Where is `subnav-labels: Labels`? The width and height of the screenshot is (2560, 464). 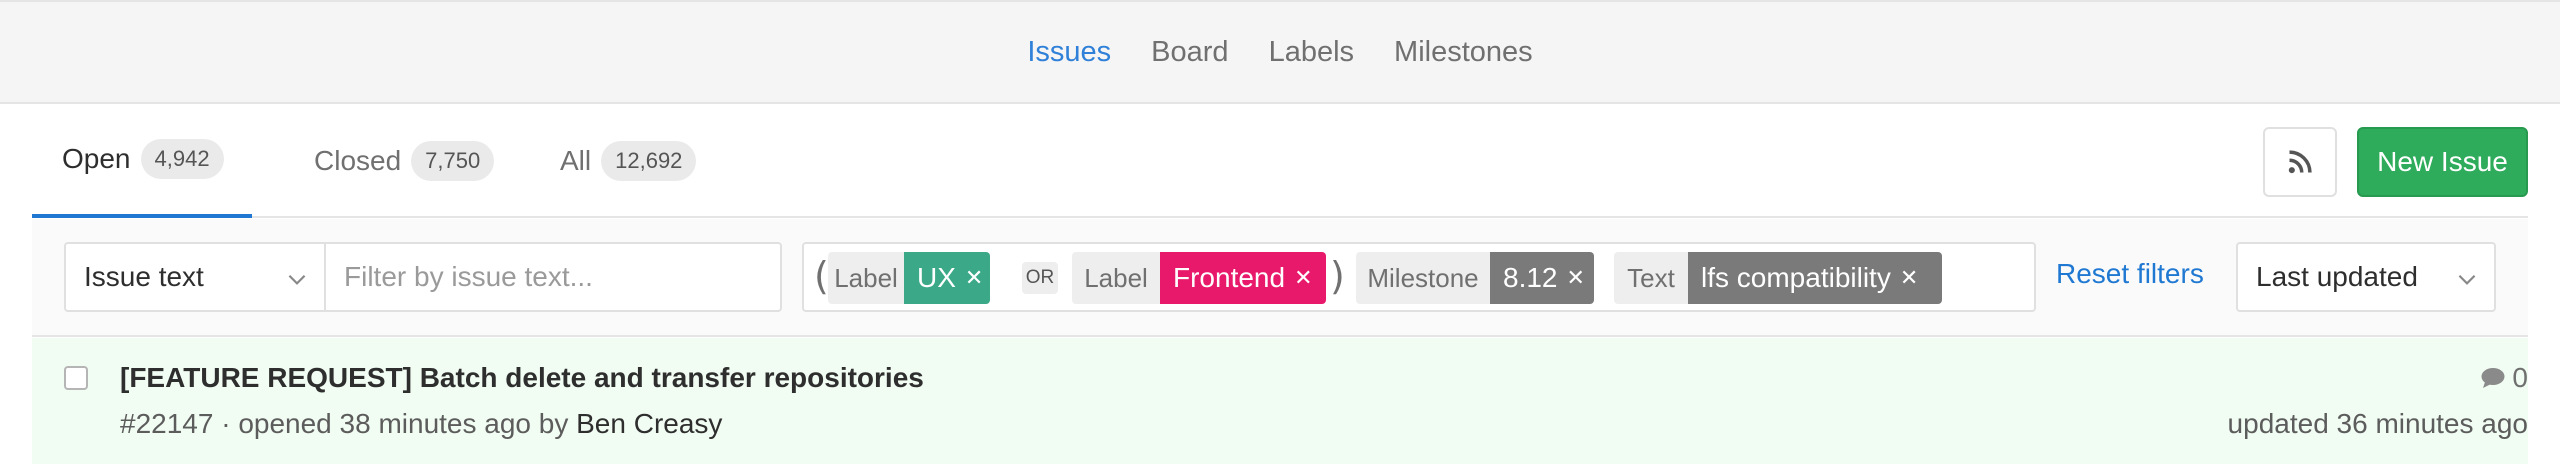 subnav-labels: Labels is located at coordinates (1311, 52).